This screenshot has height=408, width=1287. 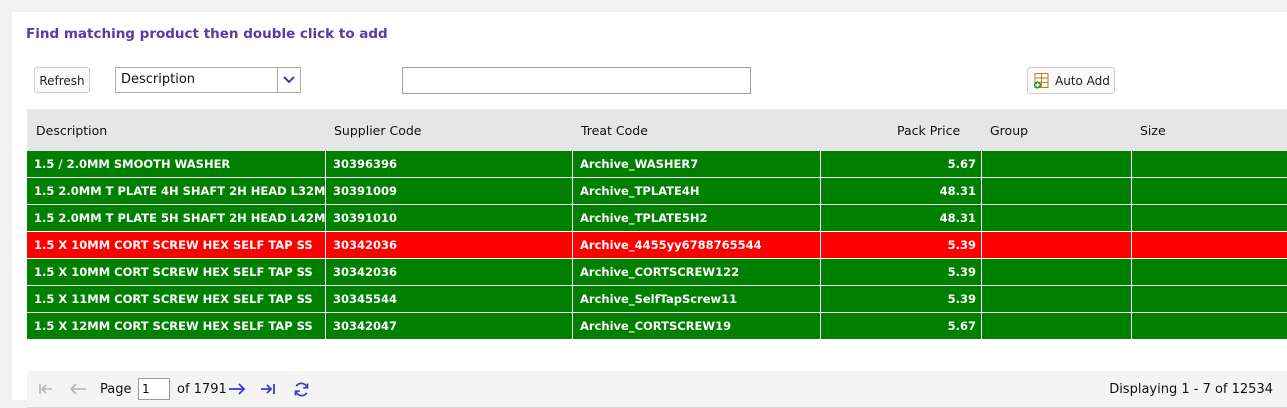 What do you see at coordinates (1009, 130) in the screenshot?
I see `column-header-group: Group` at bounding box center [1009, 130].